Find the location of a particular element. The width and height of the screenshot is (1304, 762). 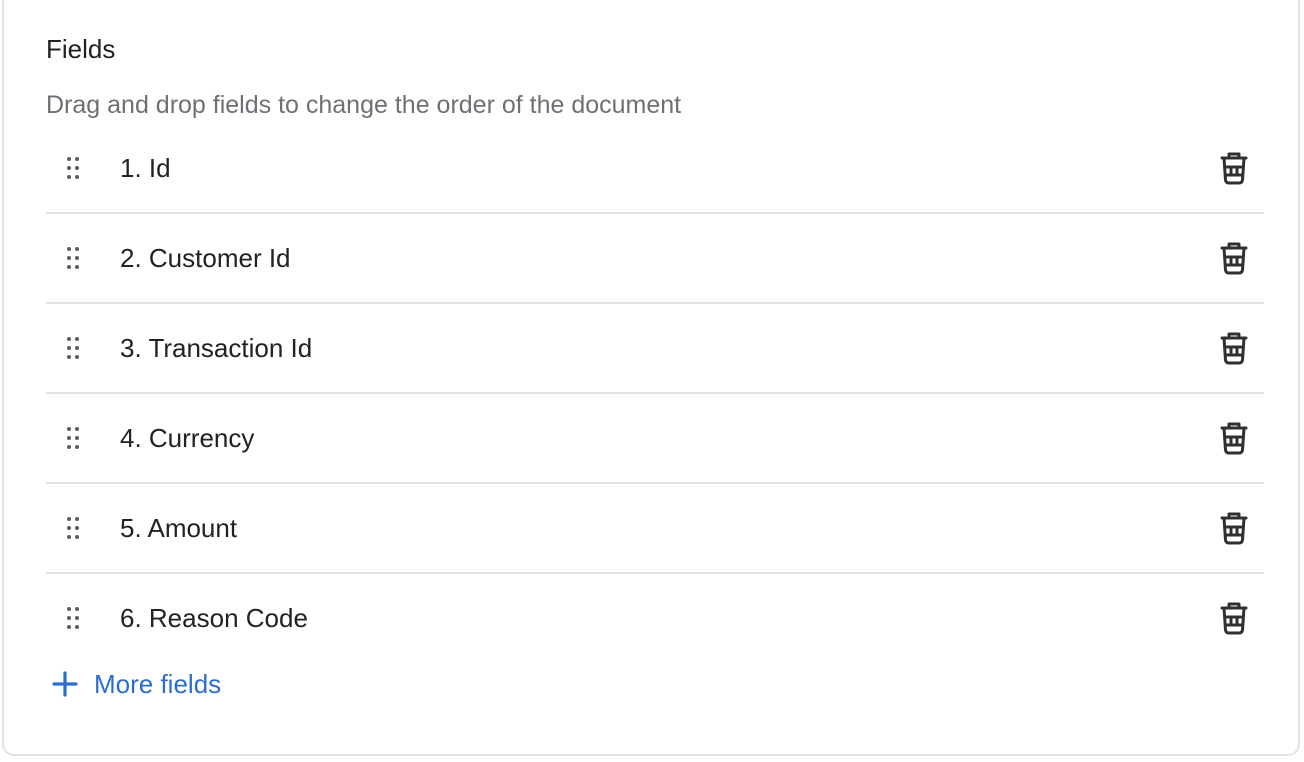

field-row: 4. Currency is located at coordinates (655, 439).